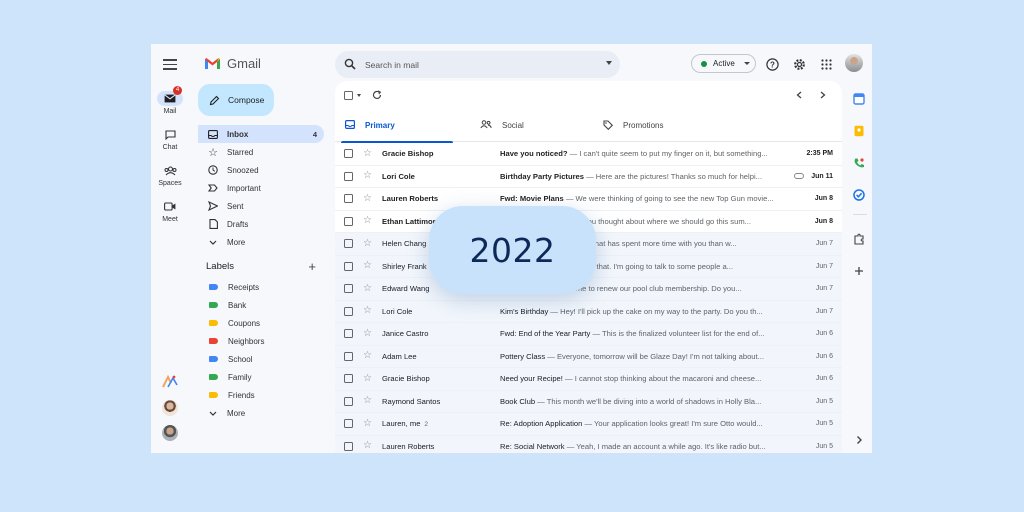 This screenshot has height=512, width=1024. Describe the element at coordinates (609, 63) in the screenshot. I see `search-options-icon` at that location.